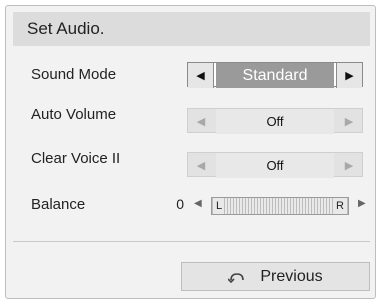  Describe the element at coordinates (191, 241) in the screenshot. I see `divider` at that location.